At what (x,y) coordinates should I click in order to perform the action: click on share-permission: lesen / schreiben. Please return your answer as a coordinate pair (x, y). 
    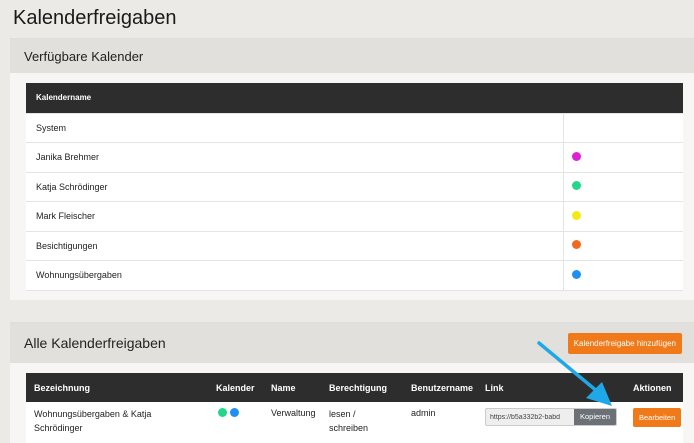
    Looking at the image, I should click on (362, 422).